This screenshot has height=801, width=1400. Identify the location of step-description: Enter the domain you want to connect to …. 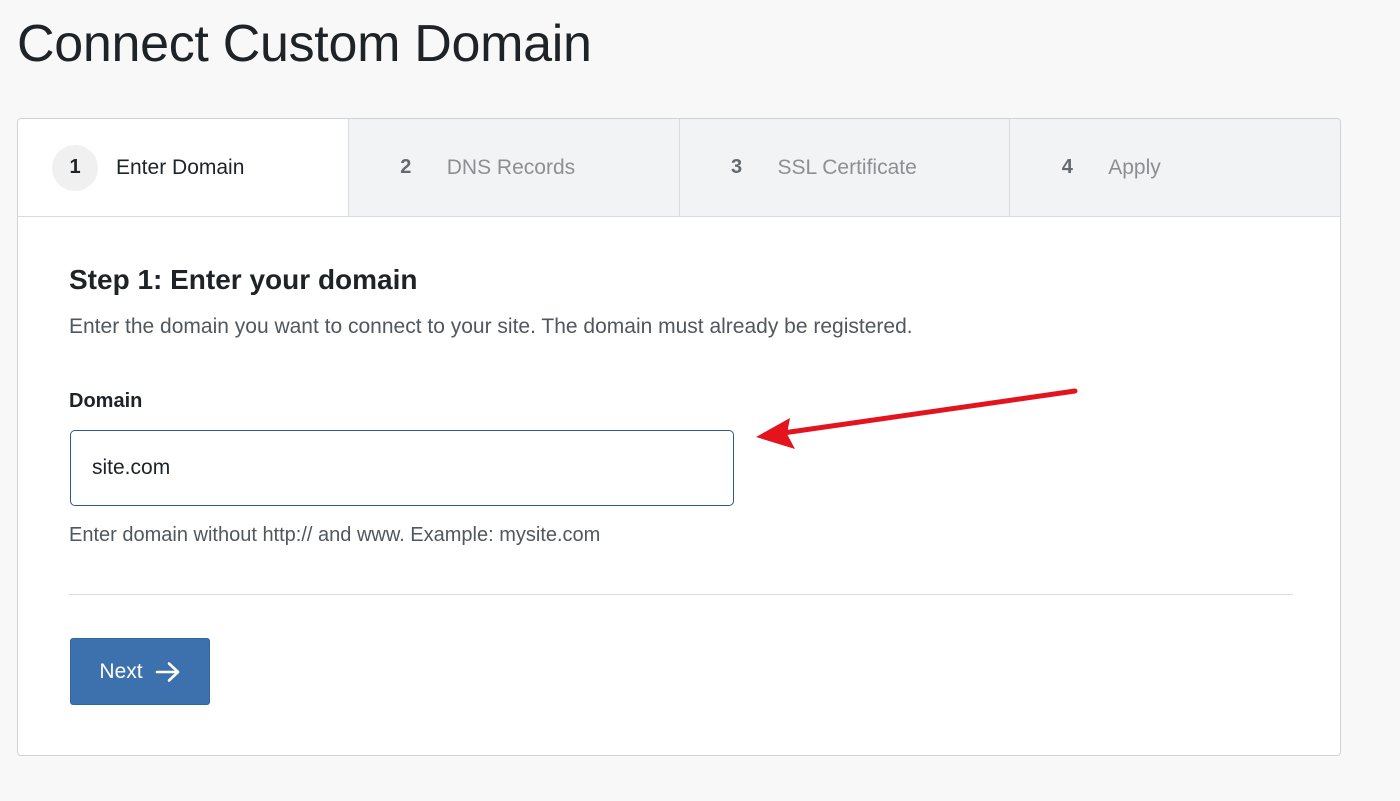
(491, 326).